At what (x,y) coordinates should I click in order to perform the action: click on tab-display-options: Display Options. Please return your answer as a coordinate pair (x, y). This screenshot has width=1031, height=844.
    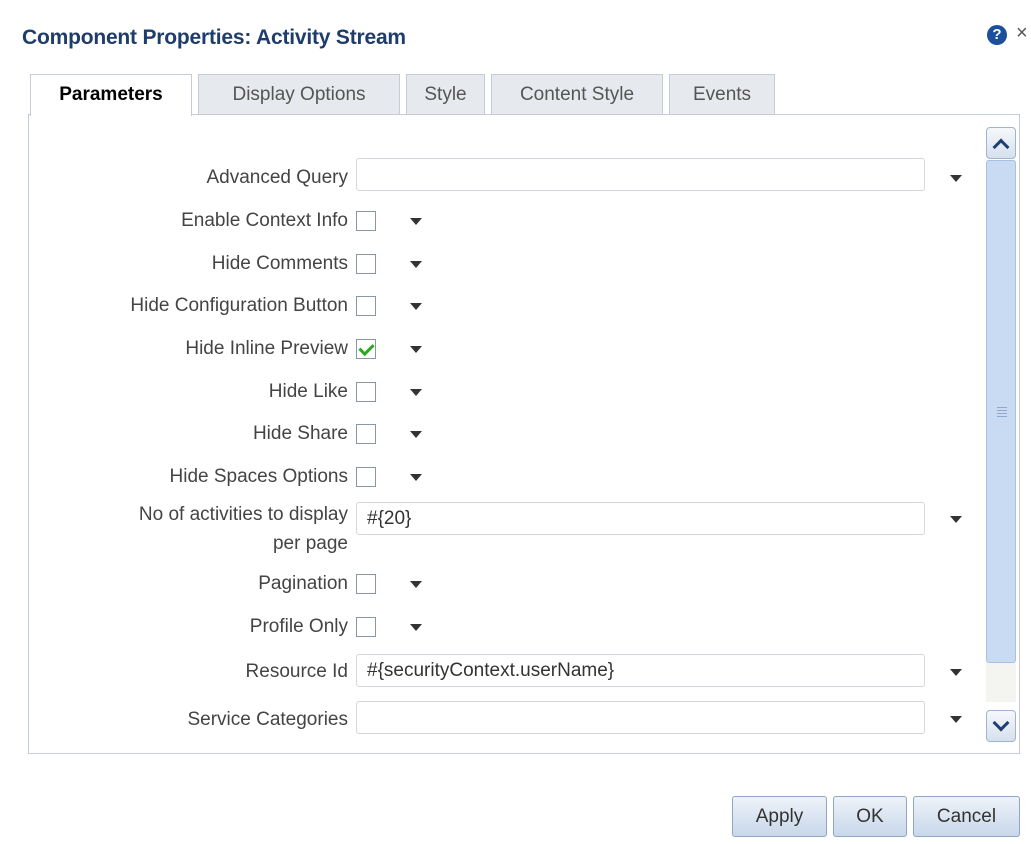
    Looking at the image, I should click on (299, 94).